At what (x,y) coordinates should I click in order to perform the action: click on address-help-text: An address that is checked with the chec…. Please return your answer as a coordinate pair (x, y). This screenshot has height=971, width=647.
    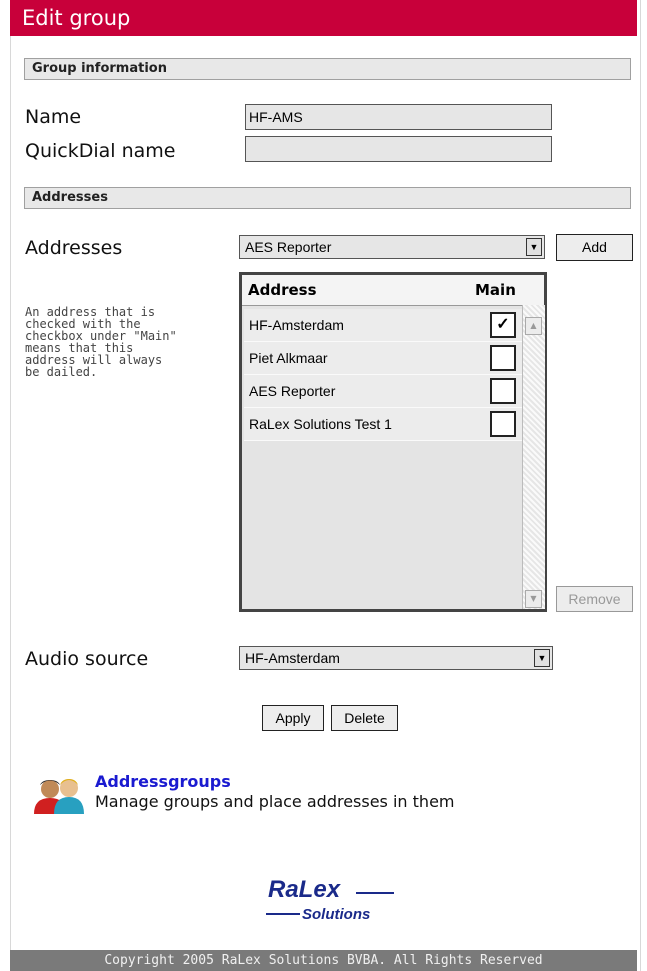
    Looking at the image, I should click on (101, 342).